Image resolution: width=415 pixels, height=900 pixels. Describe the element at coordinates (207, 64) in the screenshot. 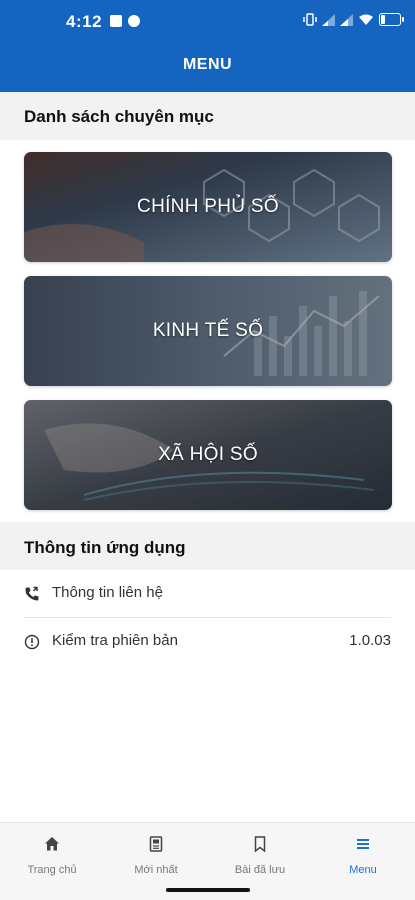

I see `page-title: MENU` at that location.